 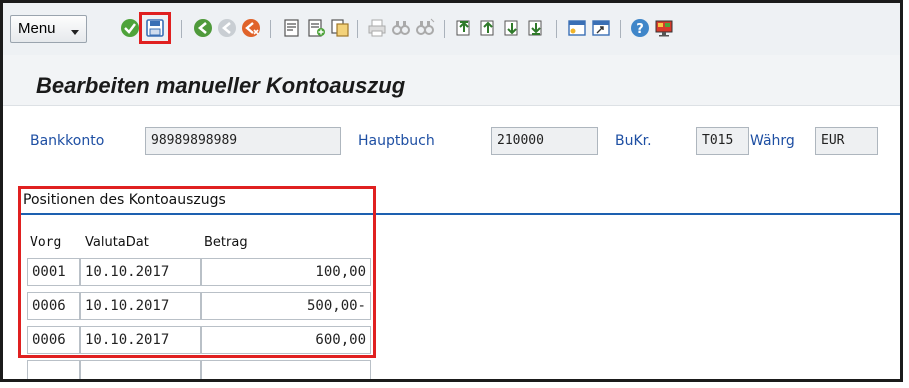 I want to click on find-icon, so click(x=401, y=28).